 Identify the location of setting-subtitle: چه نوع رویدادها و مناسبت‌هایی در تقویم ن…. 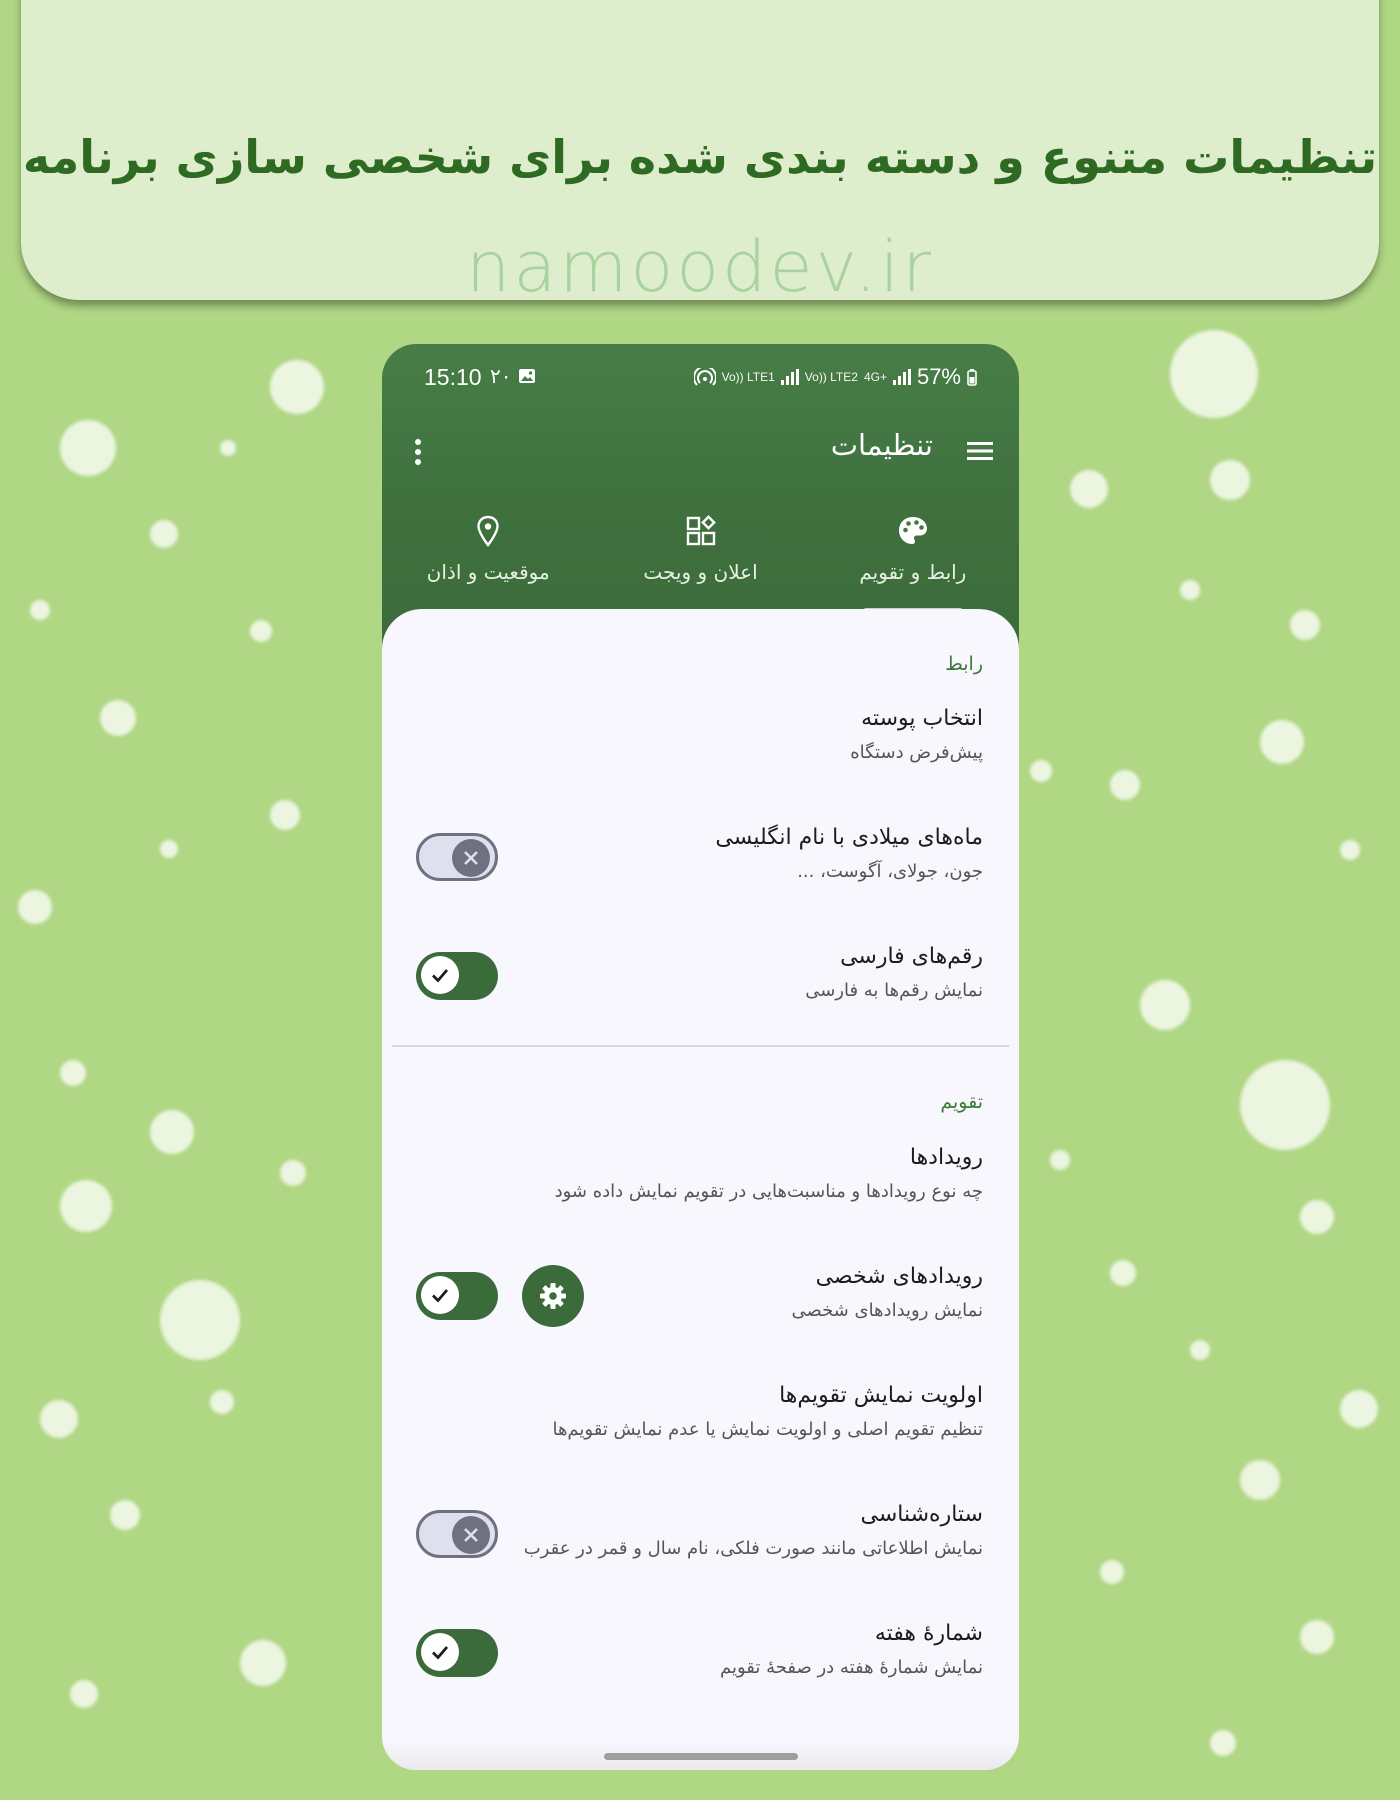
(768, 1191).